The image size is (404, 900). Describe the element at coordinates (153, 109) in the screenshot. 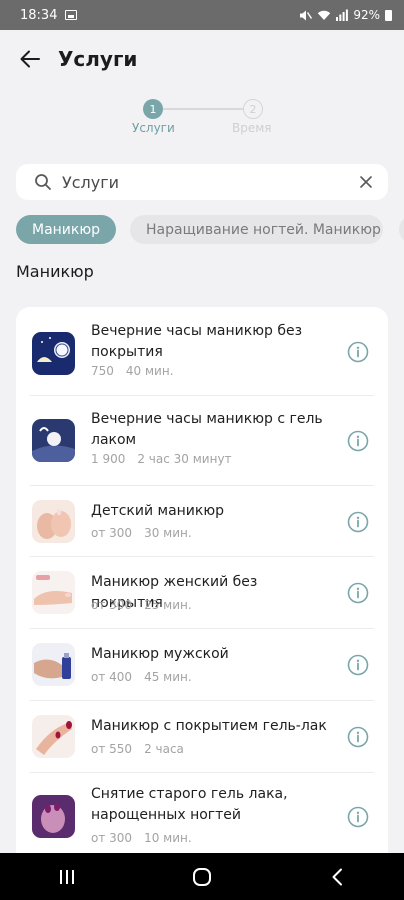

I see `step-1-indicator: 1` at that location.